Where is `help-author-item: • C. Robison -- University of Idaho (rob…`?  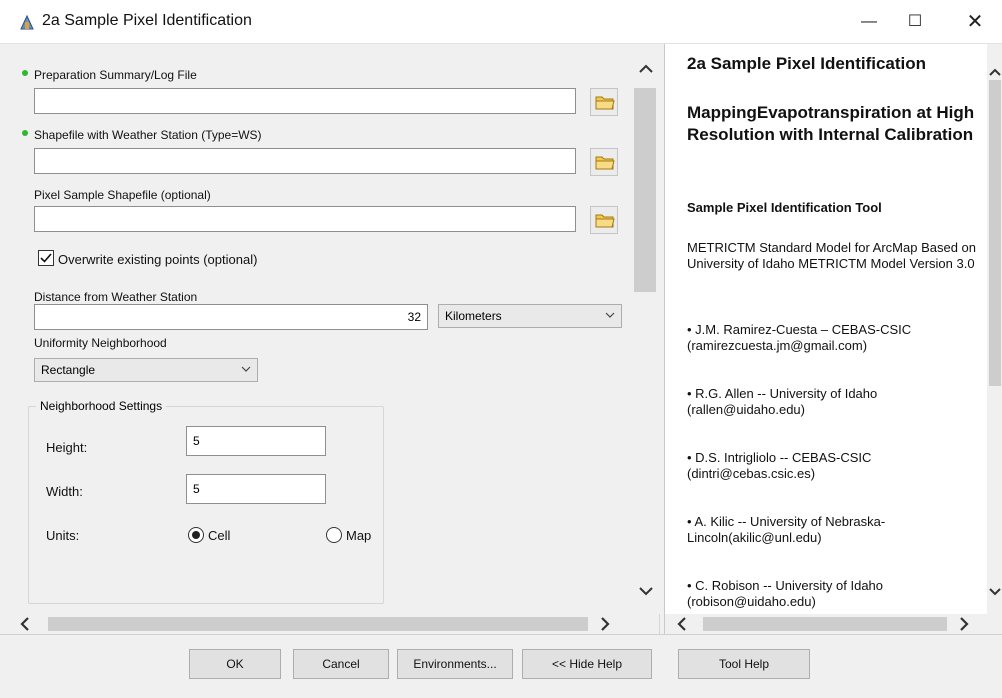
help-author-item: • C. Robison -- University of Idaho (rob… is located at coordinates (785, 593).